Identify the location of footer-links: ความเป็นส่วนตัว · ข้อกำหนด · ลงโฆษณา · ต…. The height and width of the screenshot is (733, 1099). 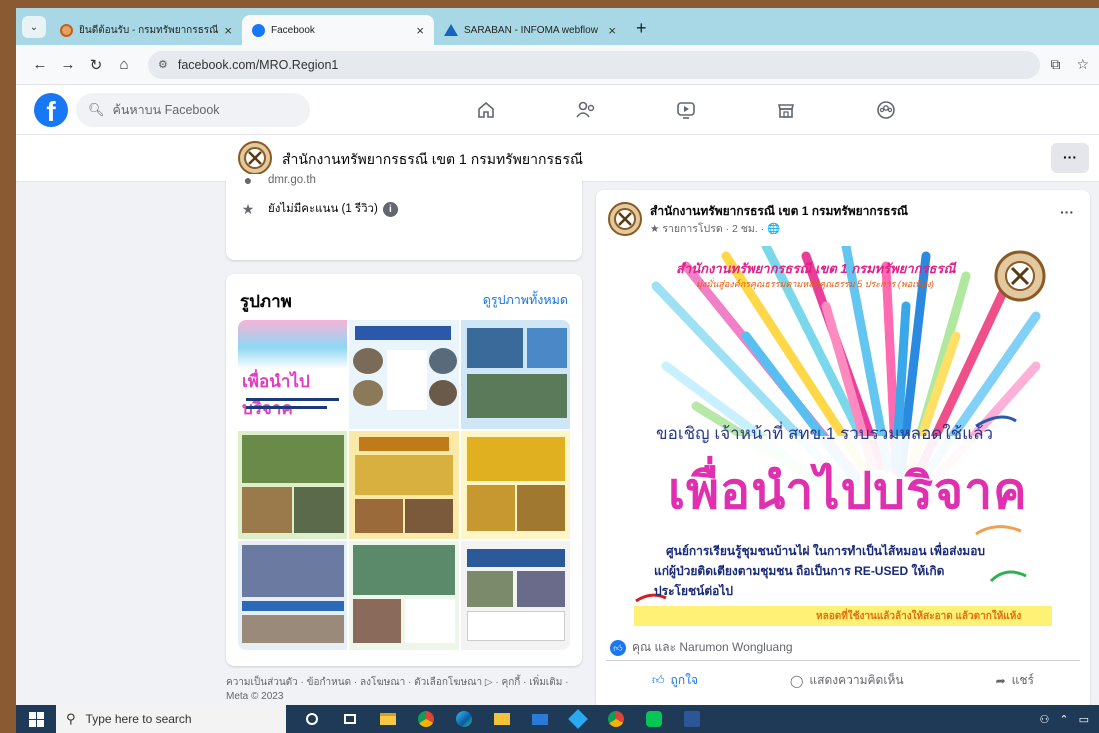
(406, 690).